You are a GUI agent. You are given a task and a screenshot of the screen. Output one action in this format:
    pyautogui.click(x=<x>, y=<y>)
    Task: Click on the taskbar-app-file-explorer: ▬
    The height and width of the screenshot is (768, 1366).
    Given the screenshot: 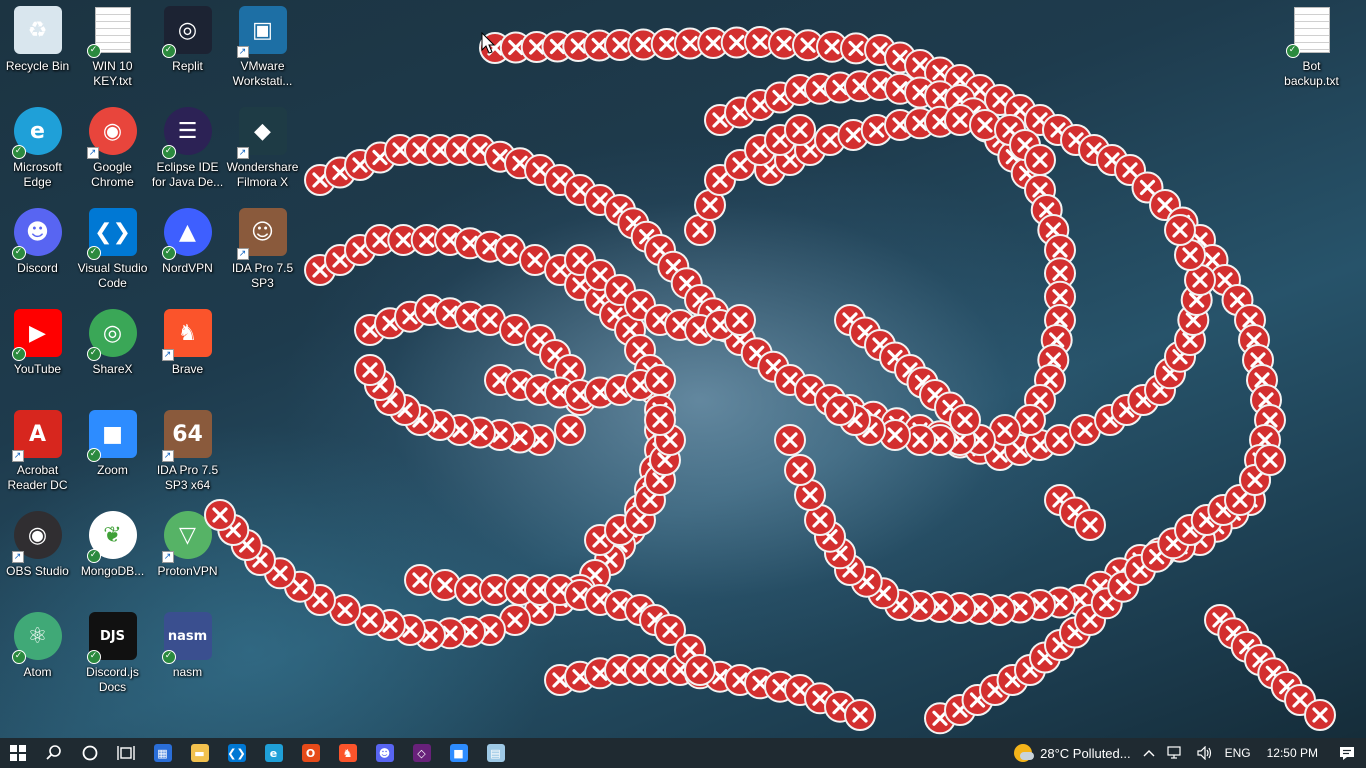 What is the action you would take?
    pyautogui.click(x=199, y=753)
    